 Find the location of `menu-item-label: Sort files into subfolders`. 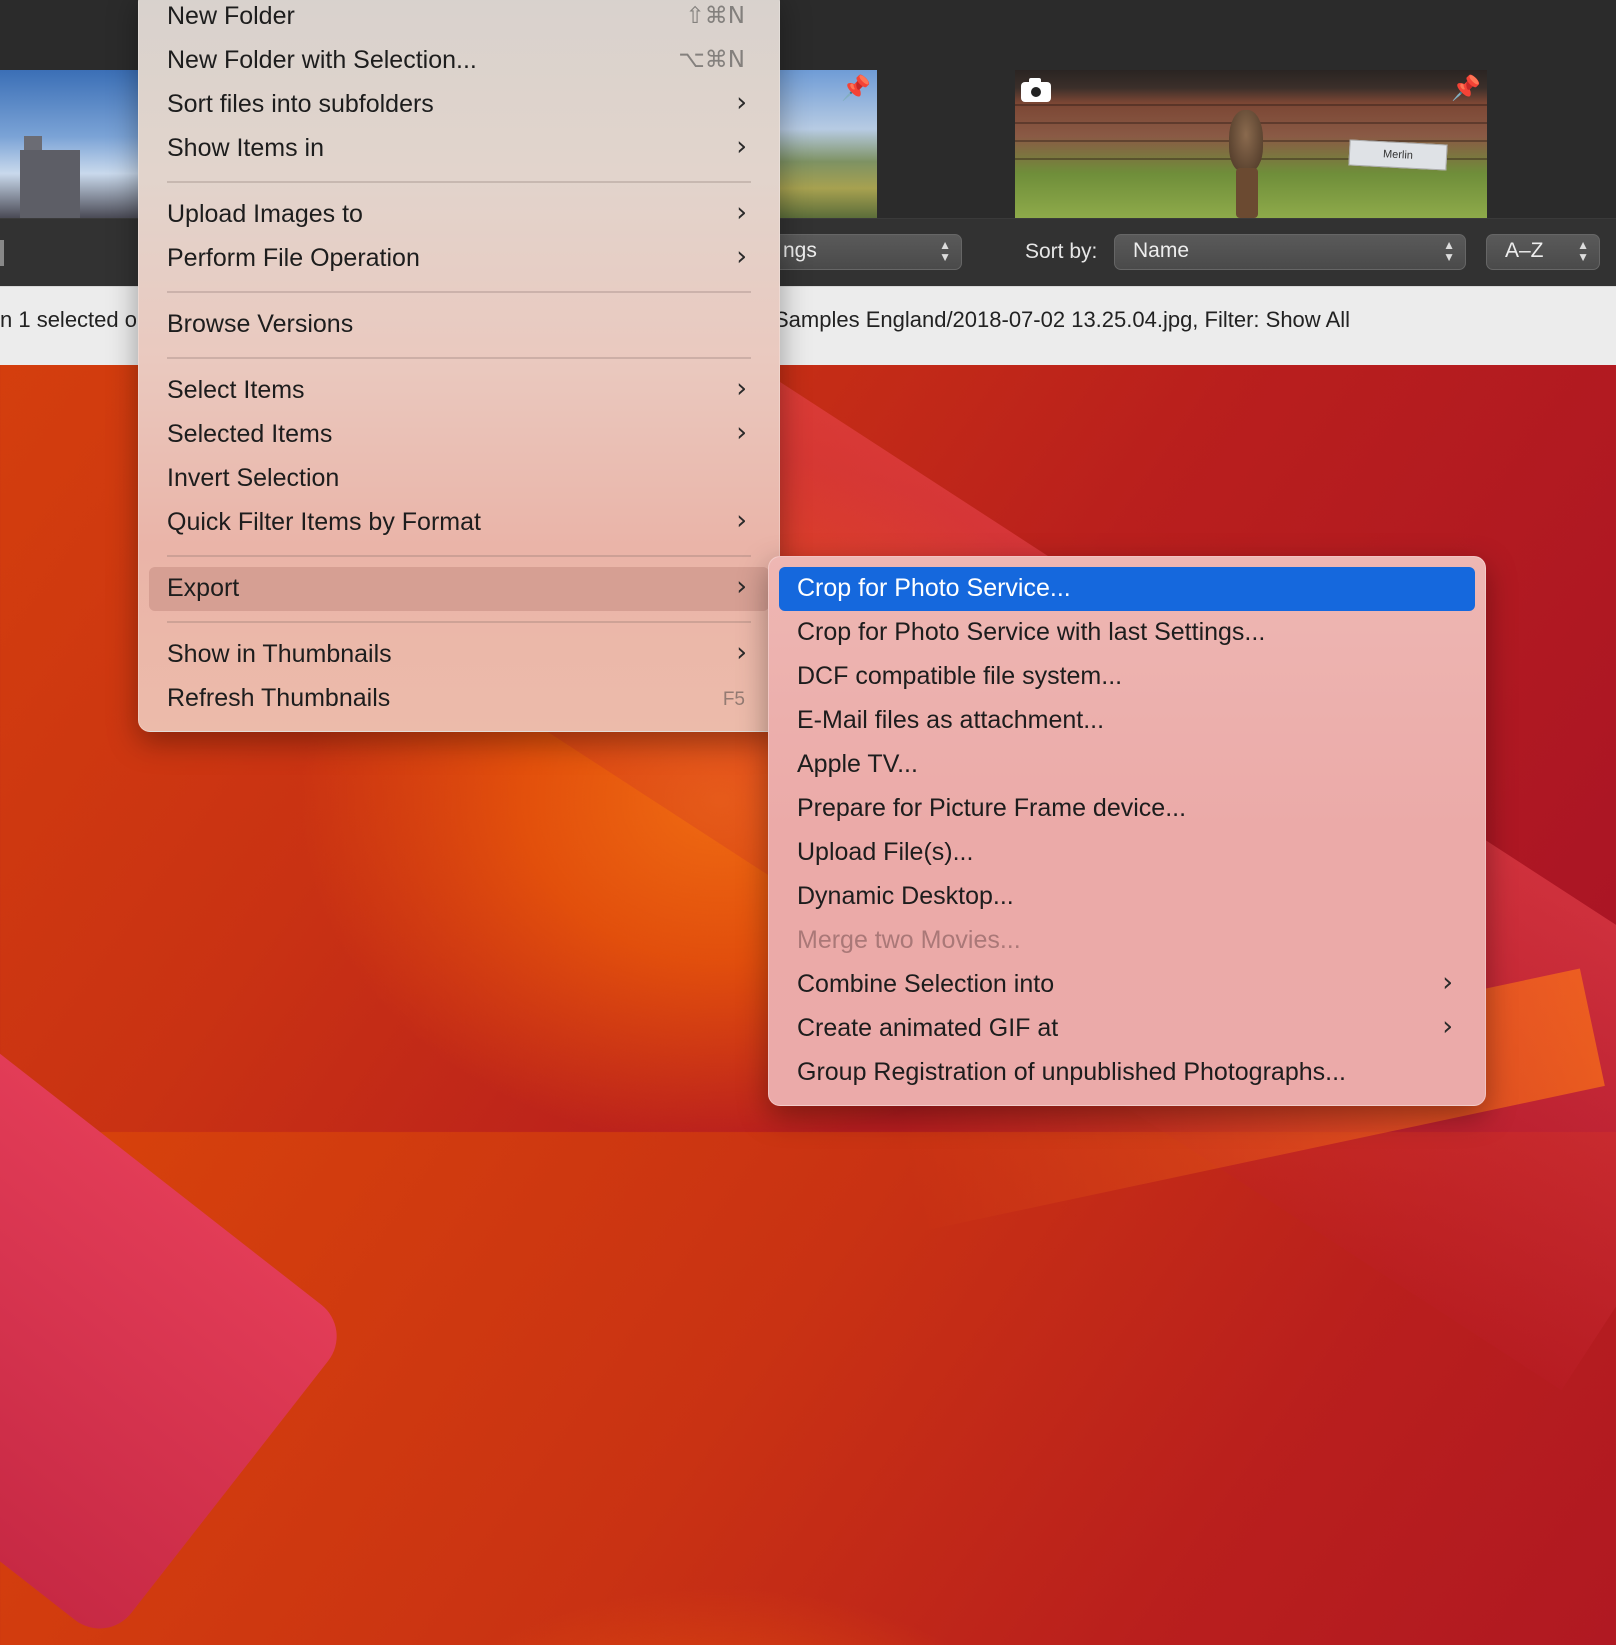

menu-item-label: Sort files into subfolders is located at coordinates (300, 104).